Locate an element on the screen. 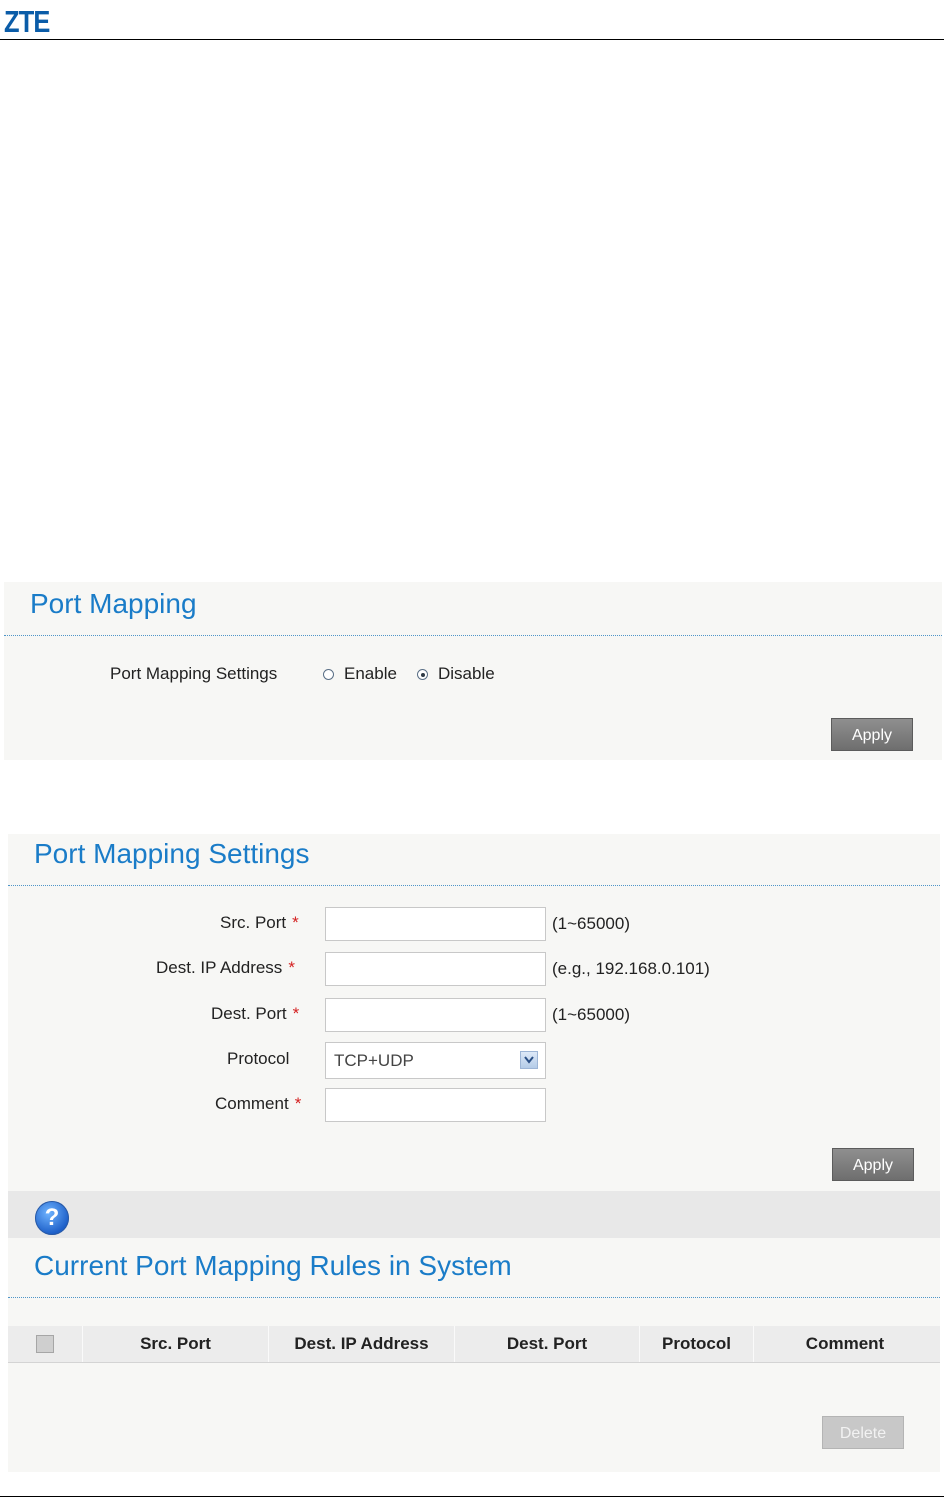  dest-ip-hint: (e.g., 192.168.0.101) is located at coordinates (631, 968).